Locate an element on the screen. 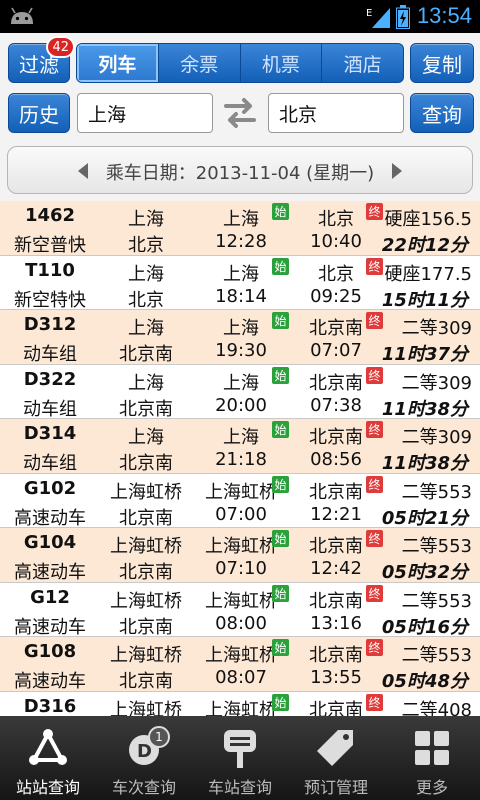  nav-more: 更多 is located at coordinates (432, 758).